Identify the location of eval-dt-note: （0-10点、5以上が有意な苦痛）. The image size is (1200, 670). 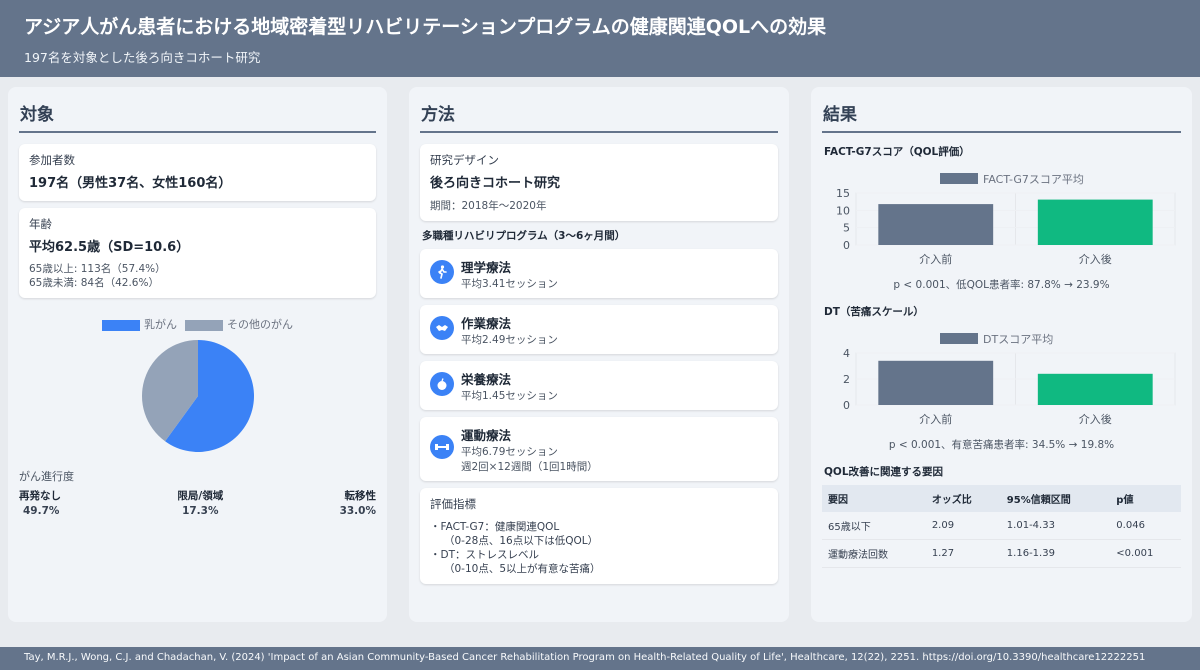
(522, 569).